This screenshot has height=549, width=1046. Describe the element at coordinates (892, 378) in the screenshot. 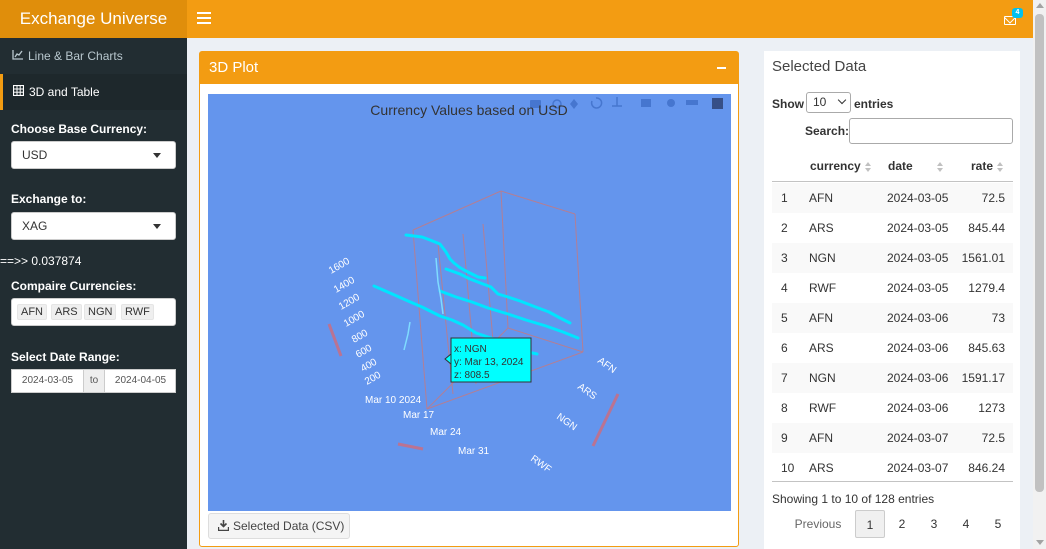

I see `table-row: 7 NGN 2024-03-06 1591.17` at that location.